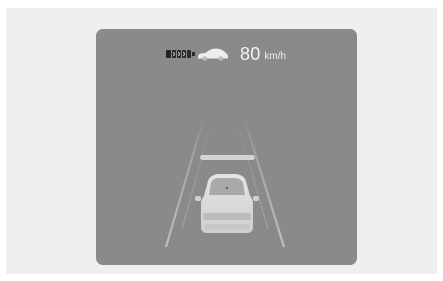  I want to click on ego-car-icon, so click(227, 203).